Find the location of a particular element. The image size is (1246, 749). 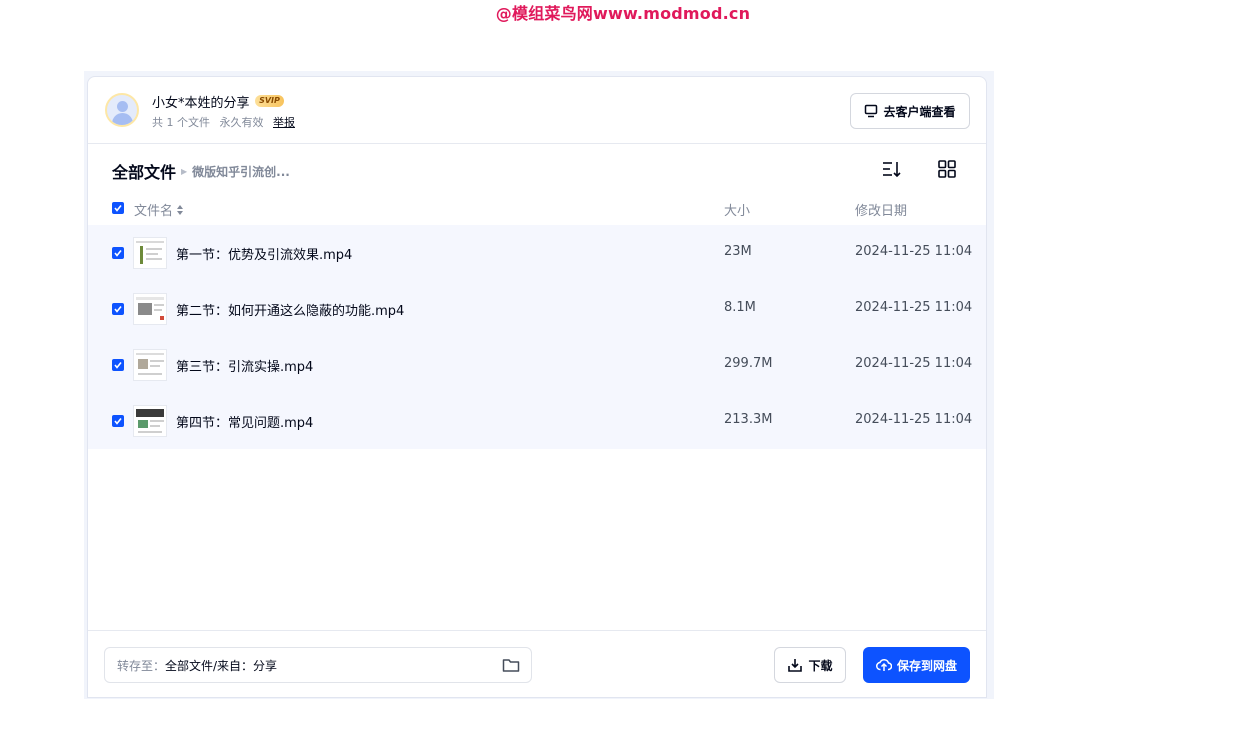

file-size: 299.7M is located at coordinates (748, 363).